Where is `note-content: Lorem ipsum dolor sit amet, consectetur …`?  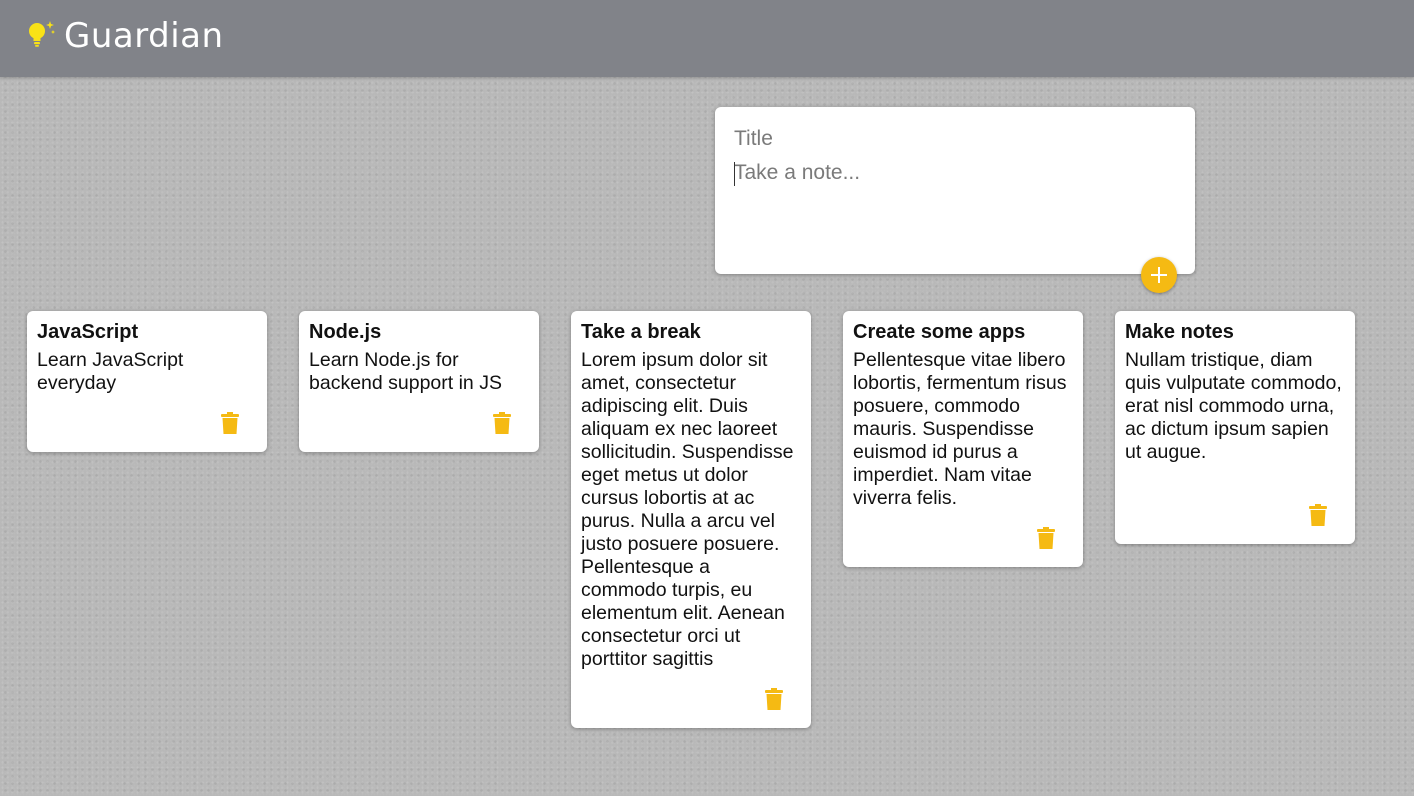
note-content: Lorem ipsum dolor sit amet, consectetur … is located at coordinates (687, 509).